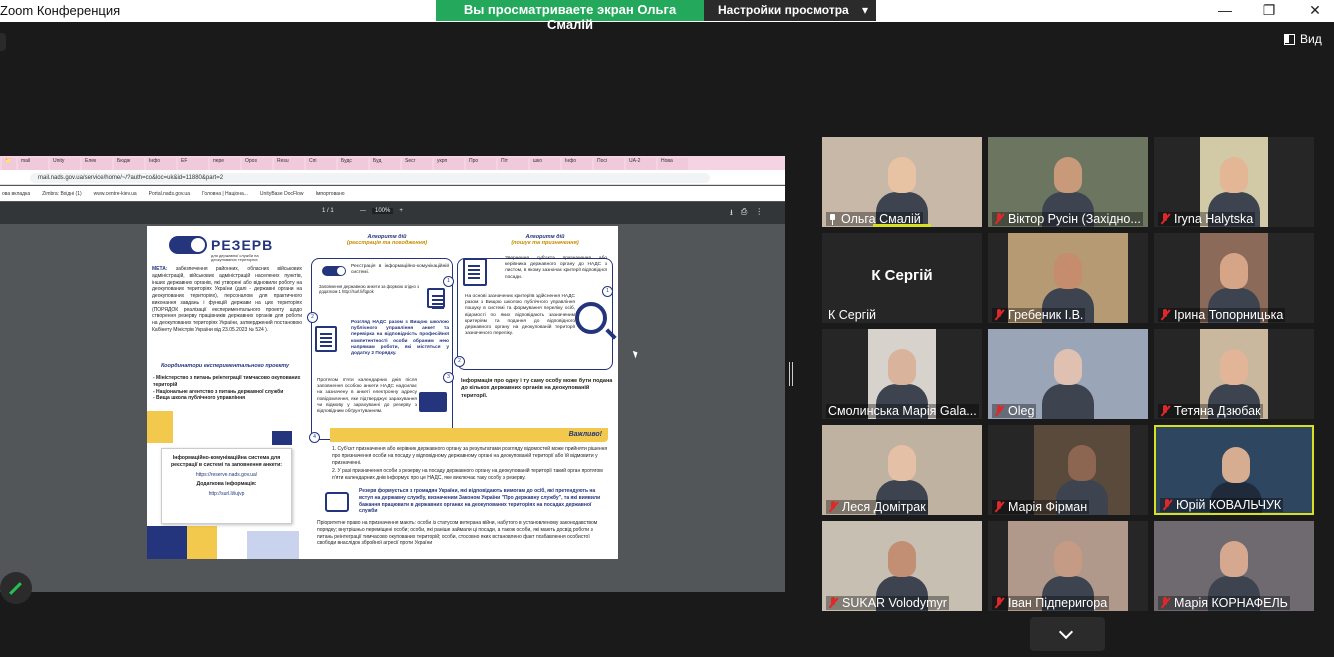  I want to click on algorithm-1-subtitle: (реєстрація та погодження), so click(387, 243).